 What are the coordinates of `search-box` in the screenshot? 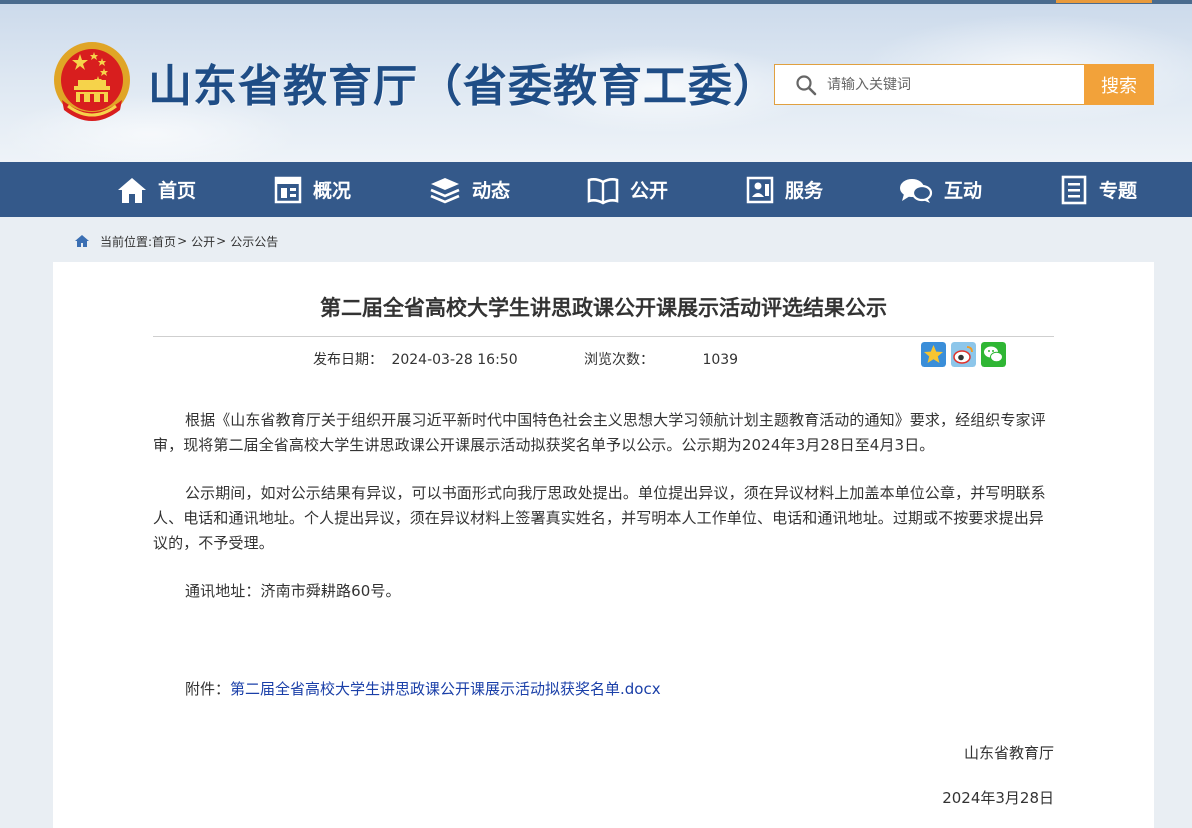 It's located at (929, 84).